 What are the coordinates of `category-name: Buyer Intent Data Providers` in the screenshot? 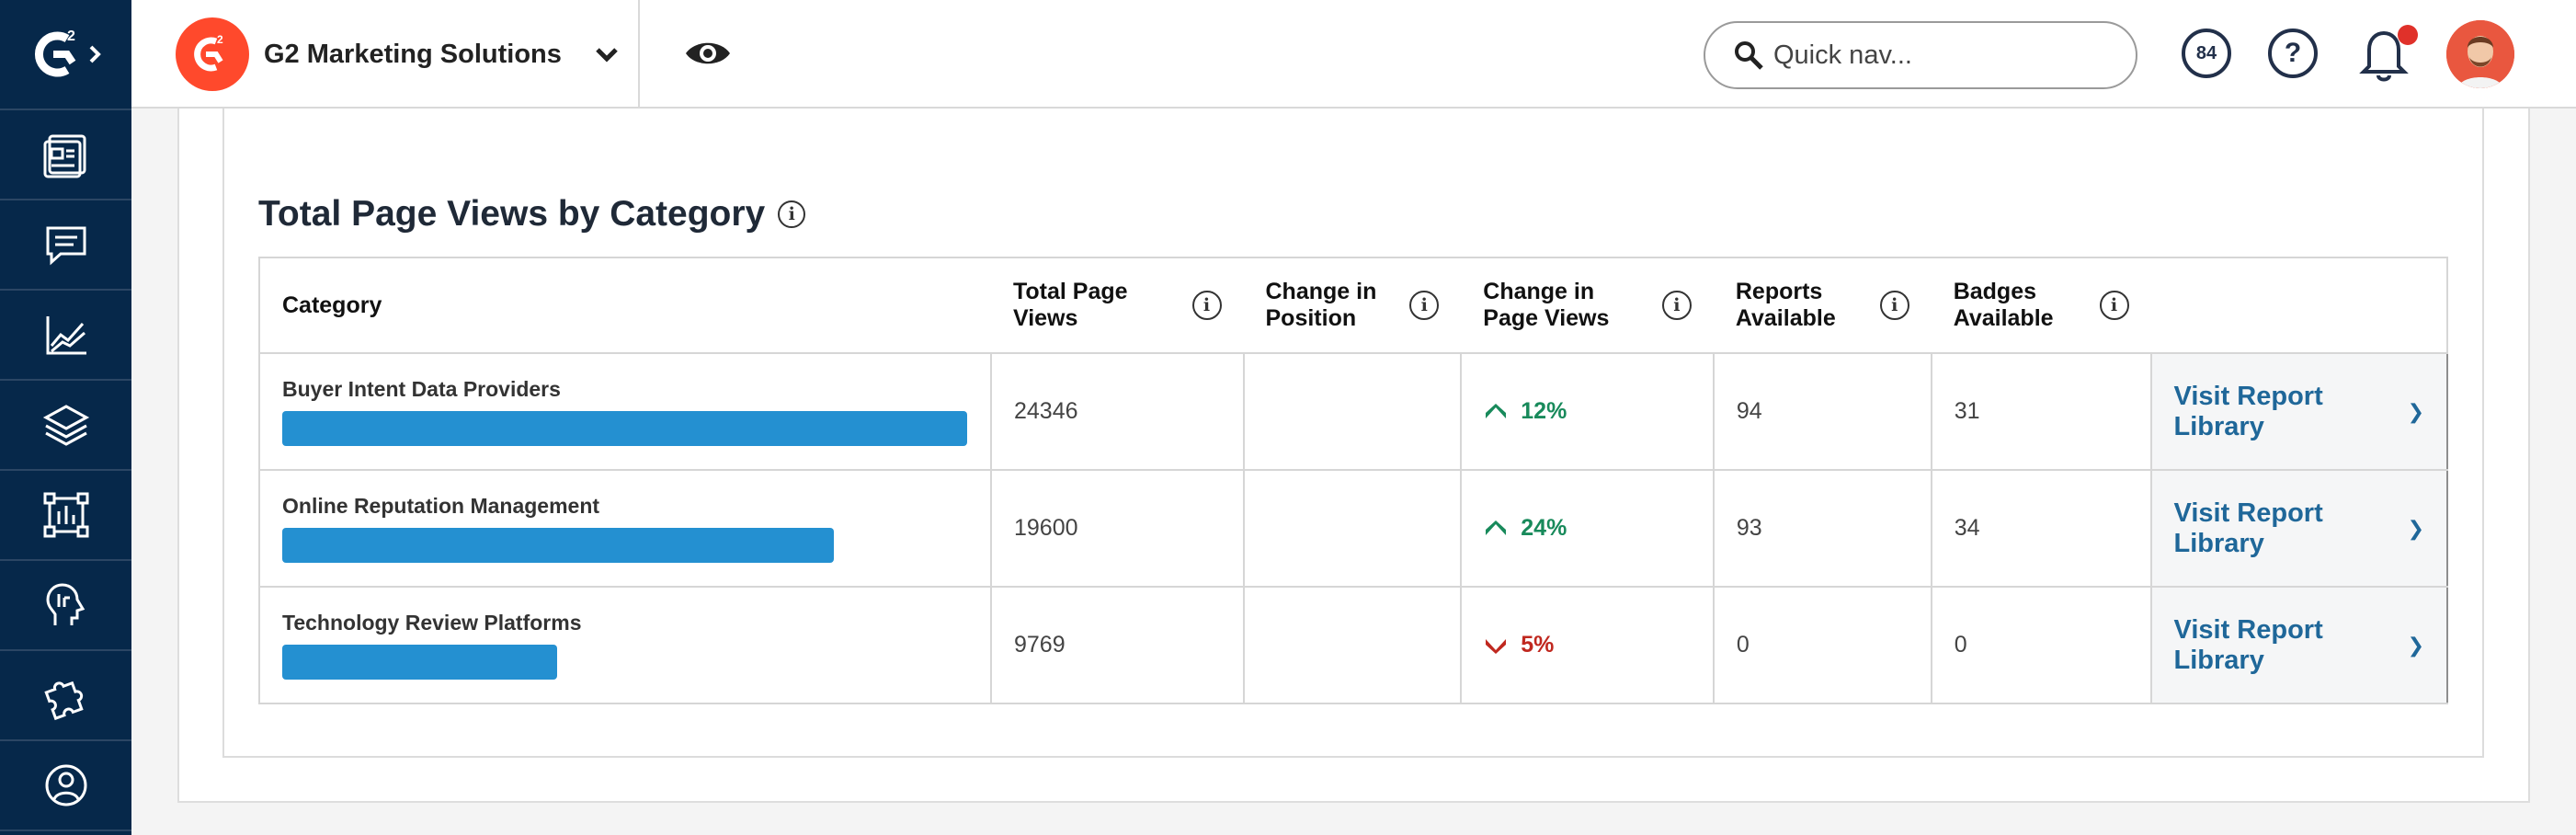 It's located at (421, 389).